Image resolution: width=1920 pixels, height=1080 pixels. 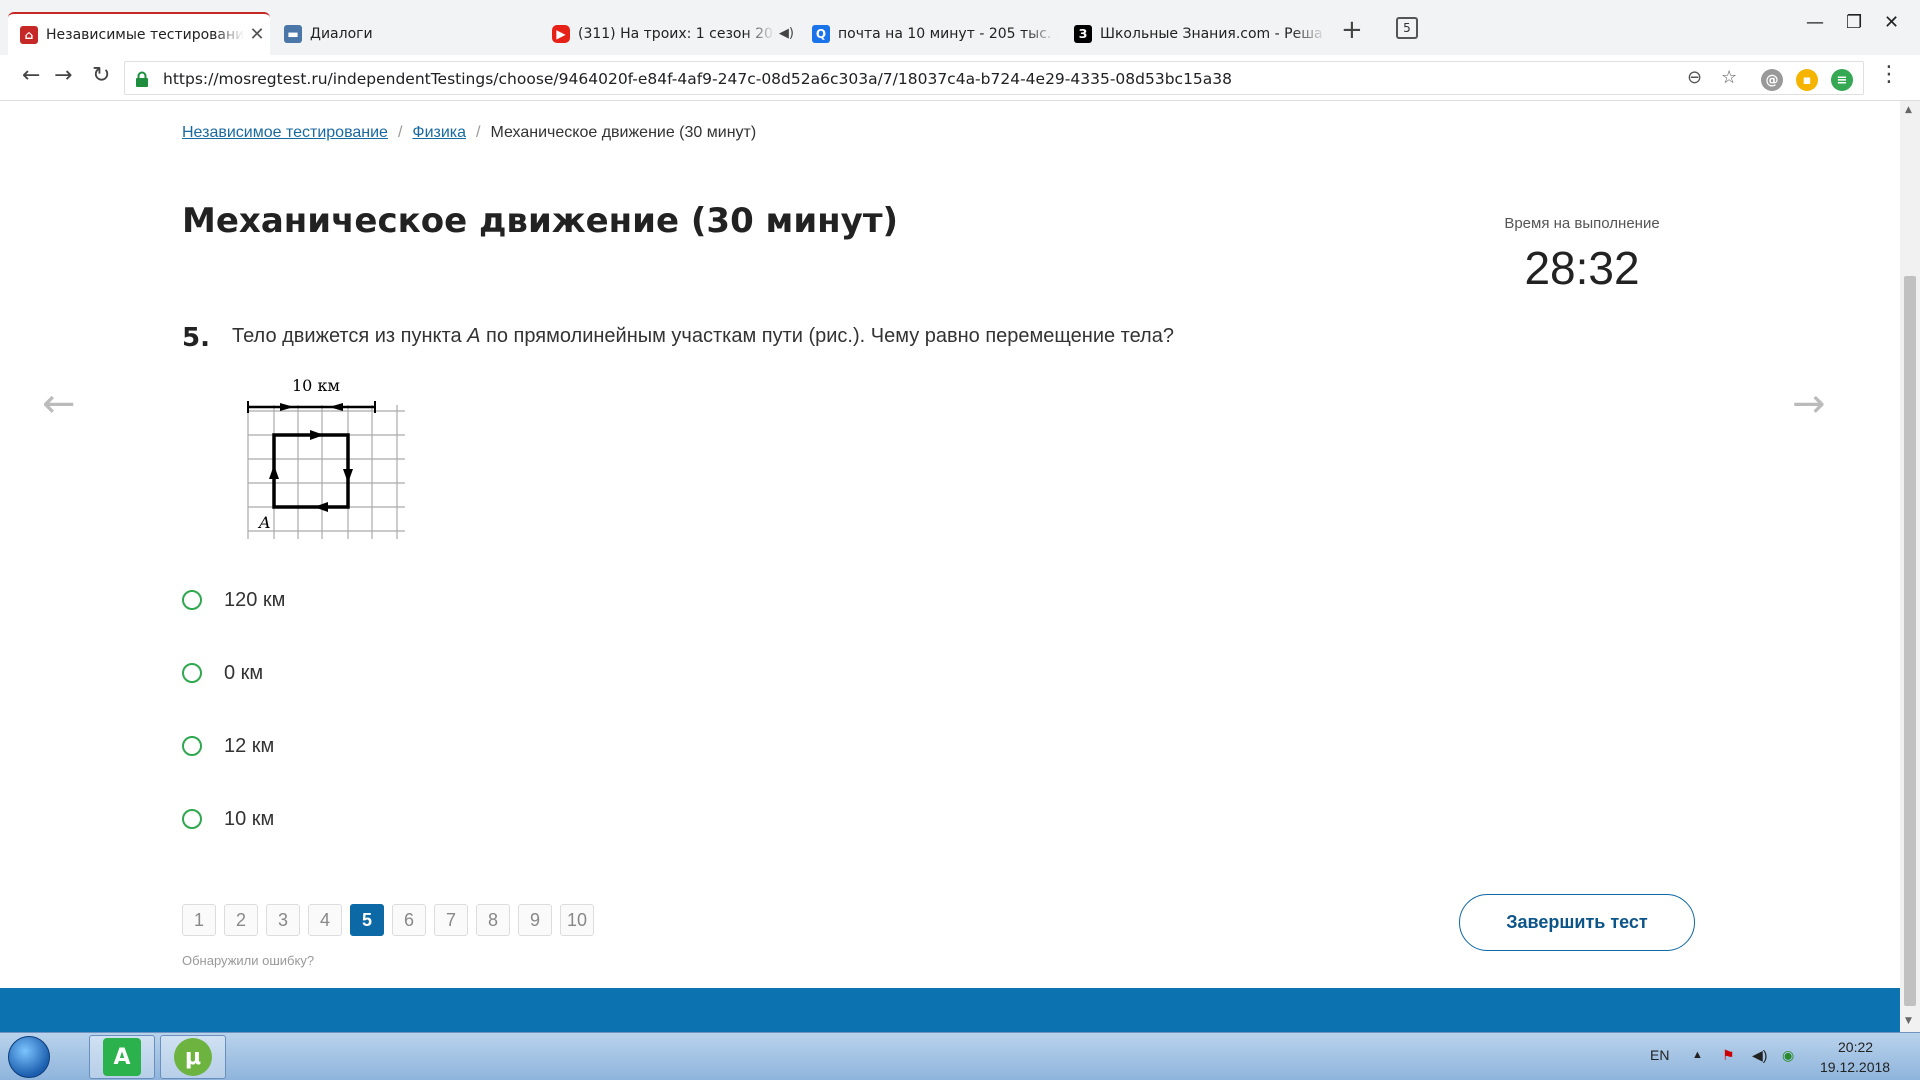 I want to click on close-tab-icon: ✕, so click(x=257, y=34).